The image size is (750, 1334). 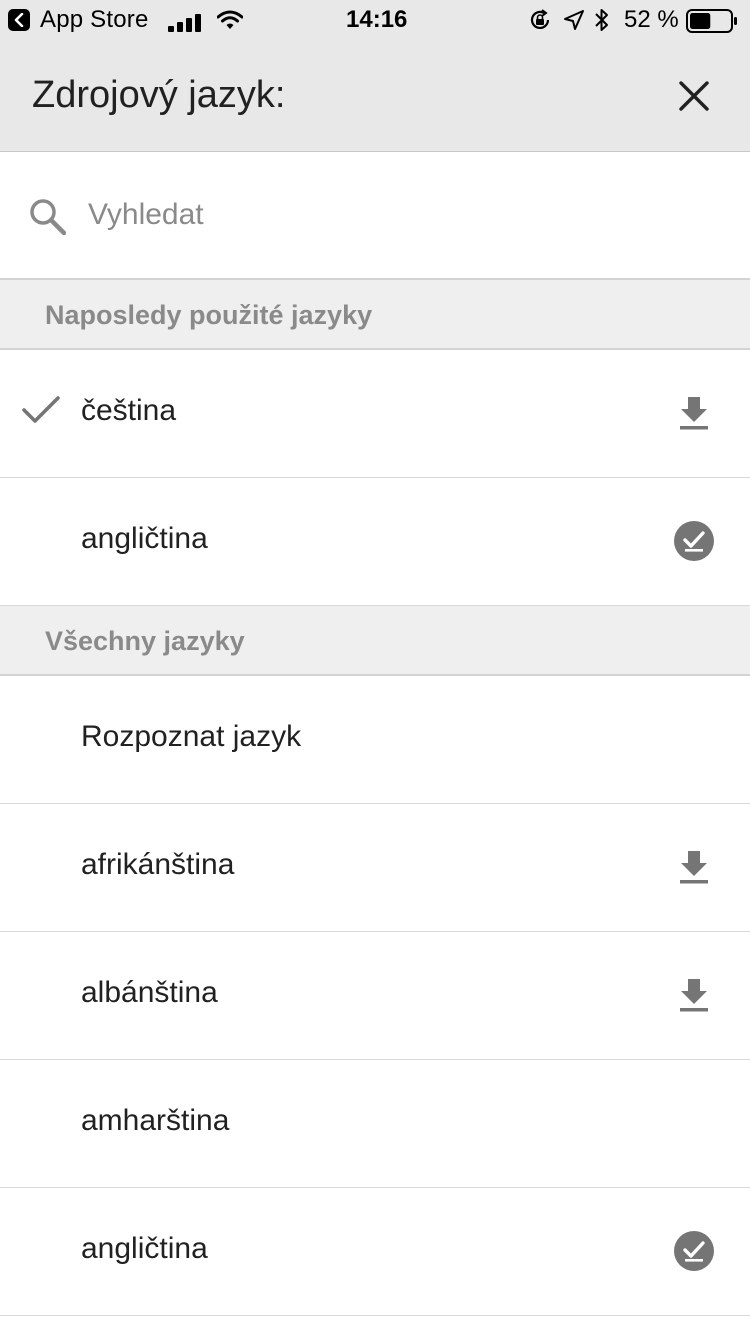 I want to click on bluetooth-icon, so click(x=602, y=23).